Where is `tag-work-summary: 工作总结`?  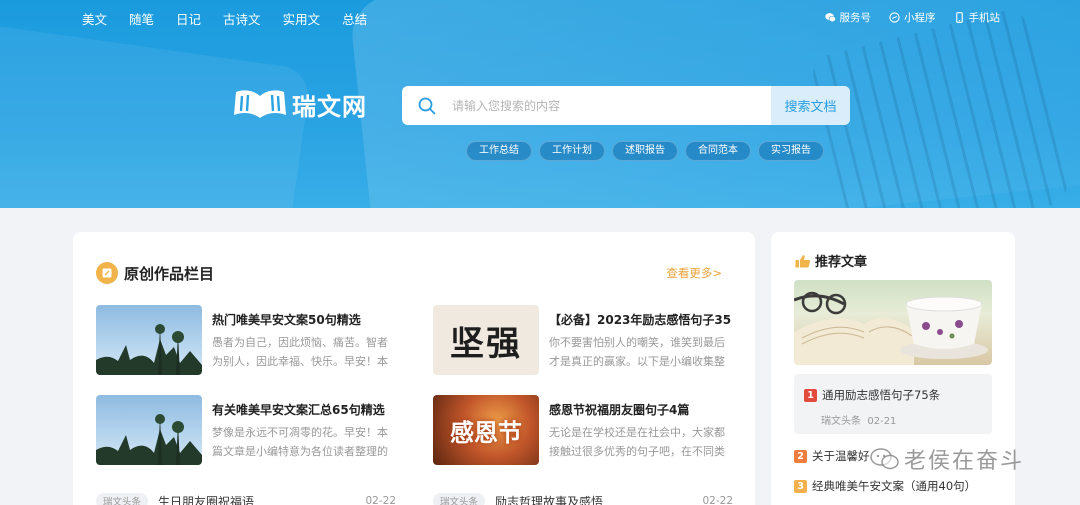 tag-work-summary: 工作总结 is located at coordinates (499, 151).